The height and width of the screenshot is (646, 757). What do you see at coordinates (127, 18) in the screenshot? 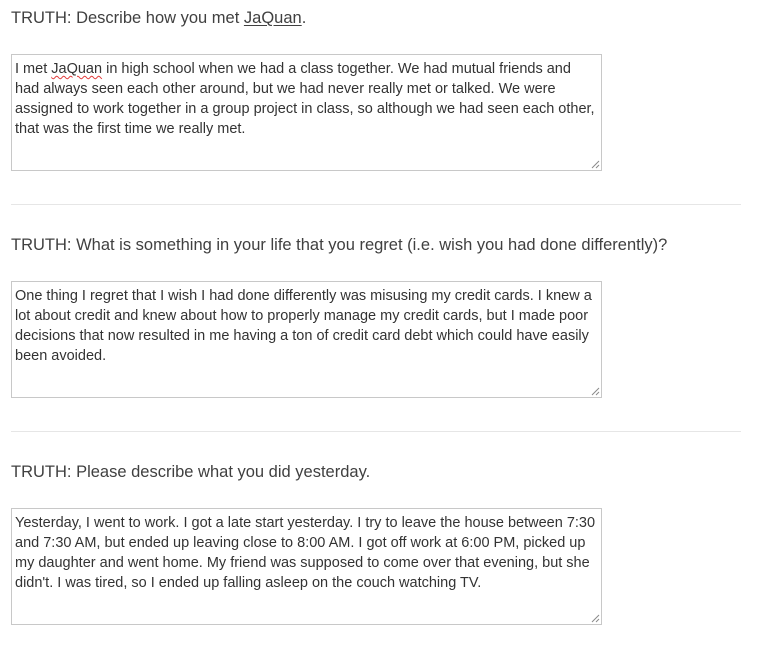
I see `question-1-label-prefix: TRUTH: Describe how you met` at bounding box center [127, 18].